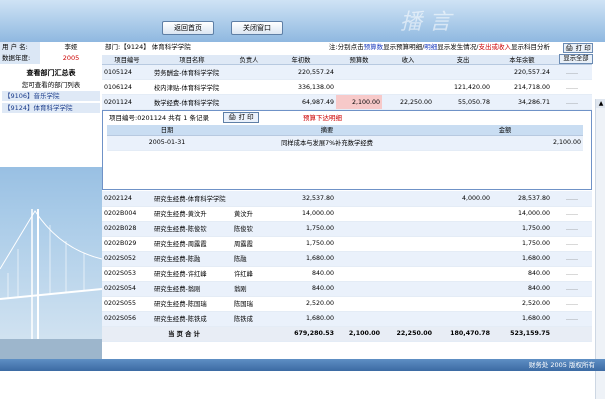  What do you see at coordinates (458, 47) in the screenshot?
I see `note-text-3: 显示发生情况/` at bounding box center [458, 47].